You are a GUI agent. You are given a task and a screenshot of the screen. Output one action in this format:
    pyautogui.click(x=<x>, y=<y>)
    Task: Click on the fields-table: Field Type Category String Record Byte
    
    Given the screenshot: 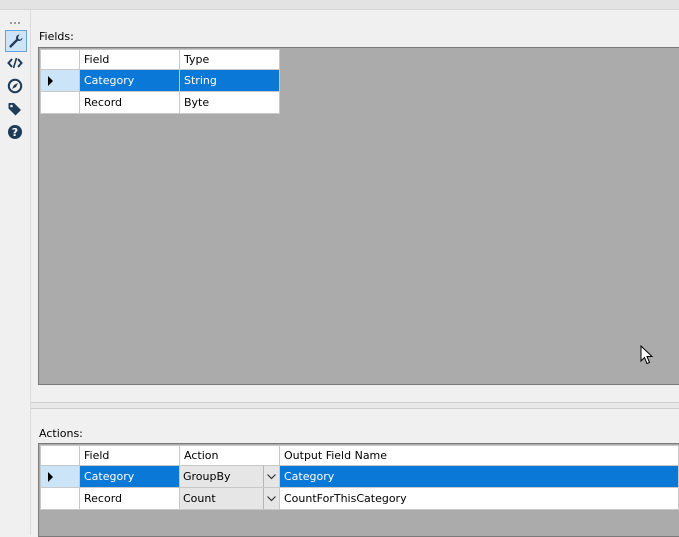 What is the action you would take?
    pyautogui.click(x=160, y=81)
    